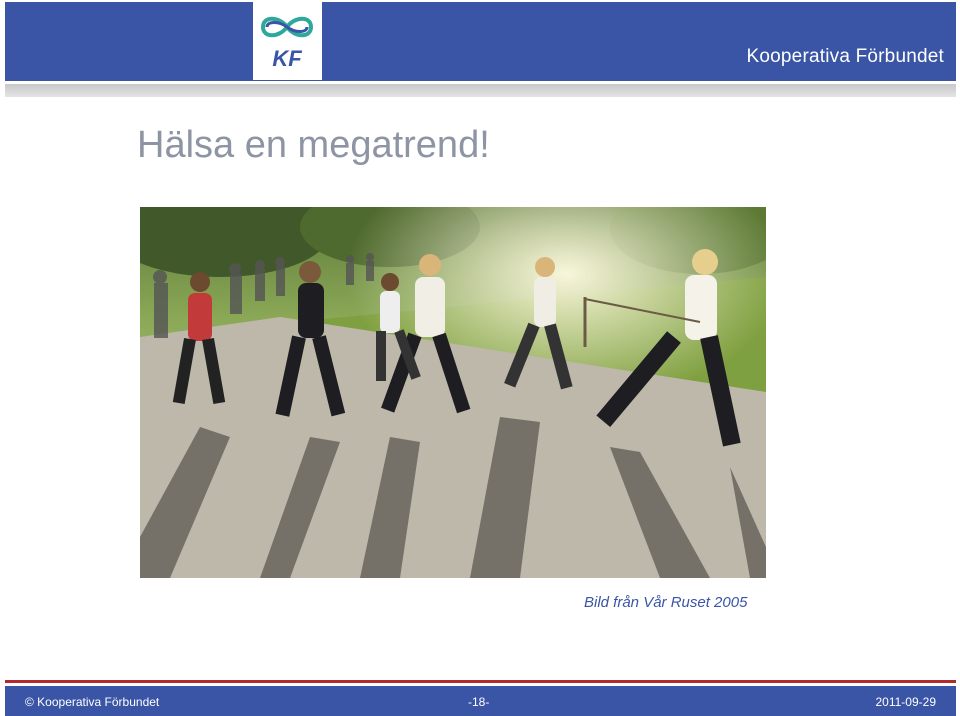 Image resolution: width=960 pixels, height=716 pixels. Describe the element at coordinates (479, 702) in the screenshot. I see `footer-page-number: -18-` at that location.